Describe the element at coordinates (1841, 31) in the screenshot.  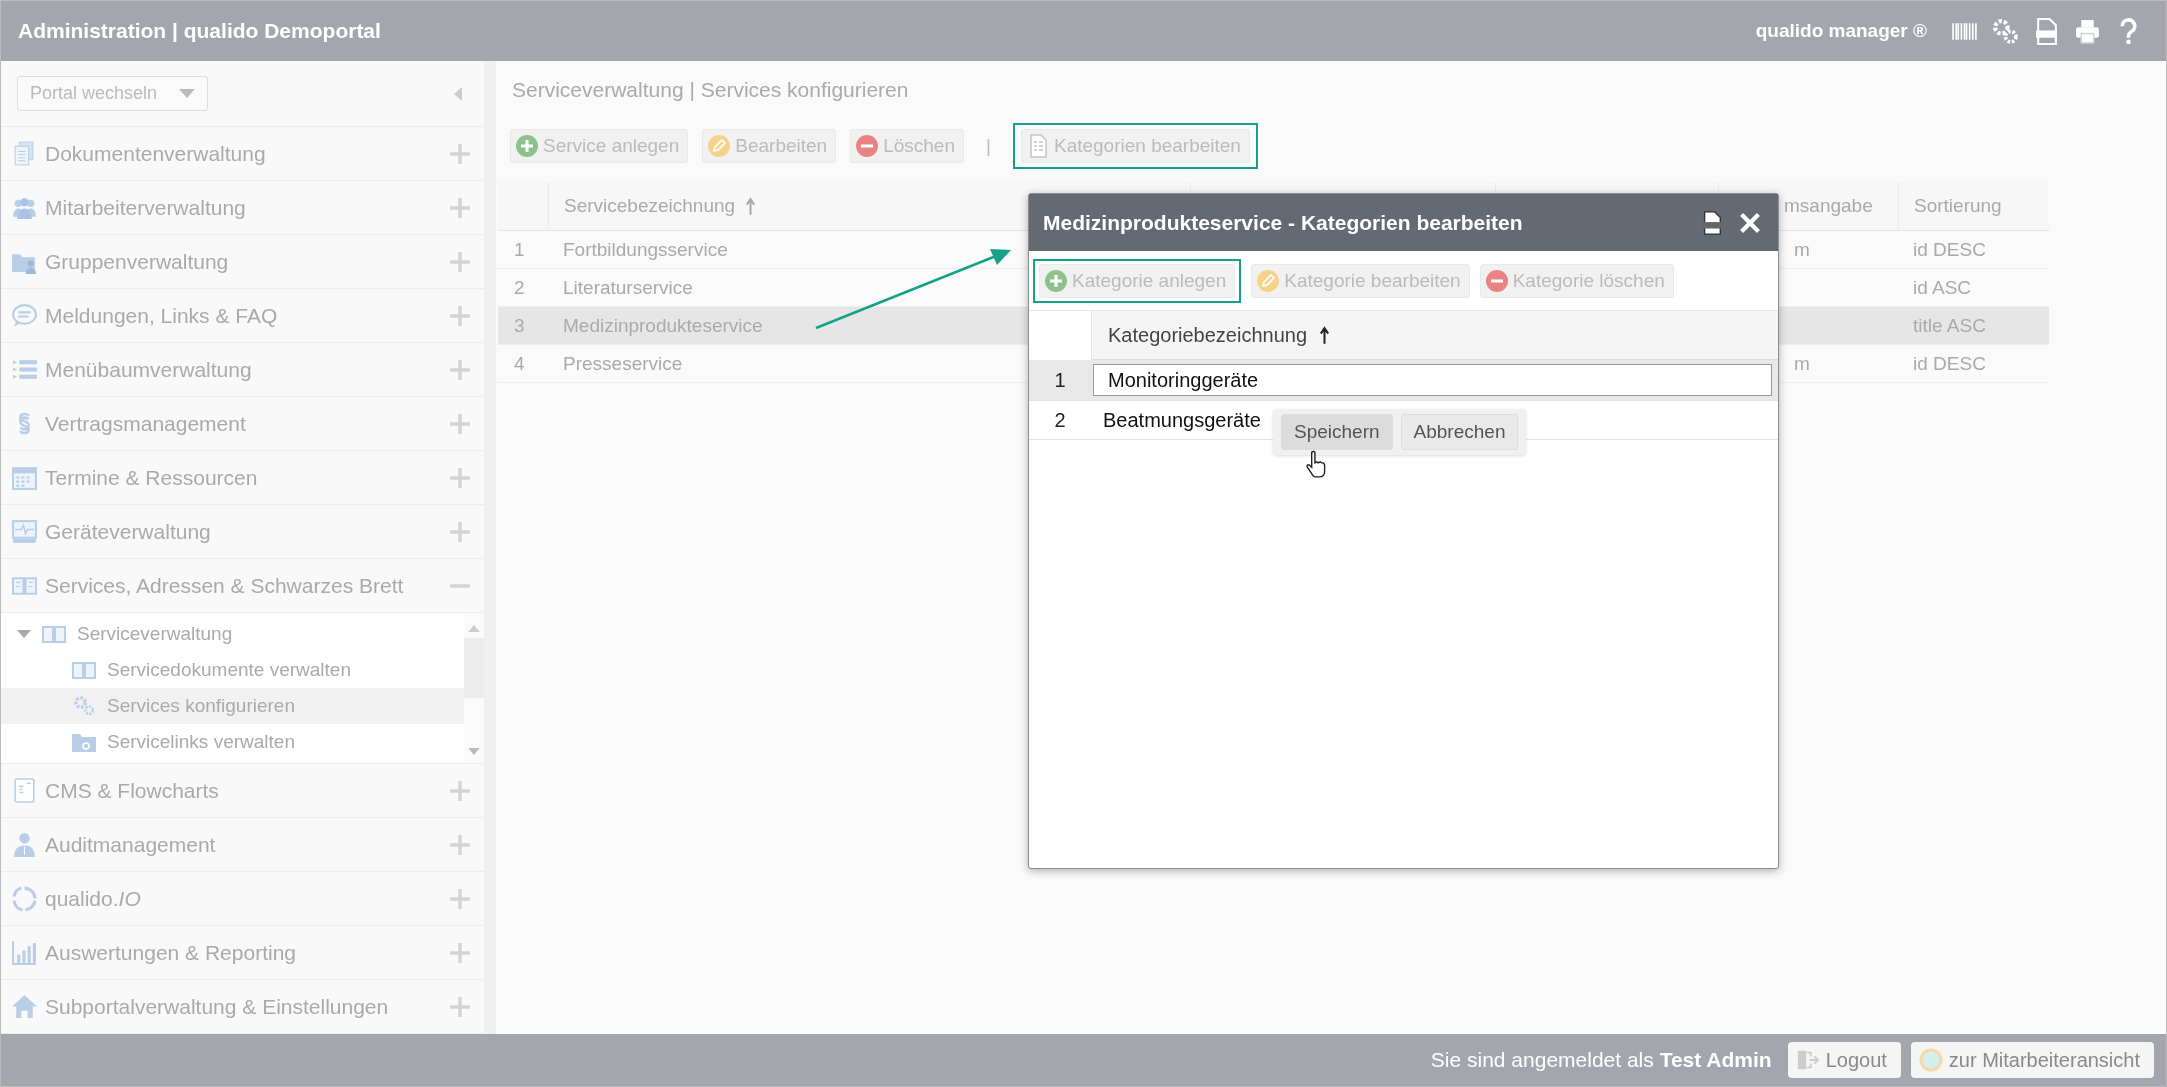
I see `brand-name: qualido manager ®` at that location.